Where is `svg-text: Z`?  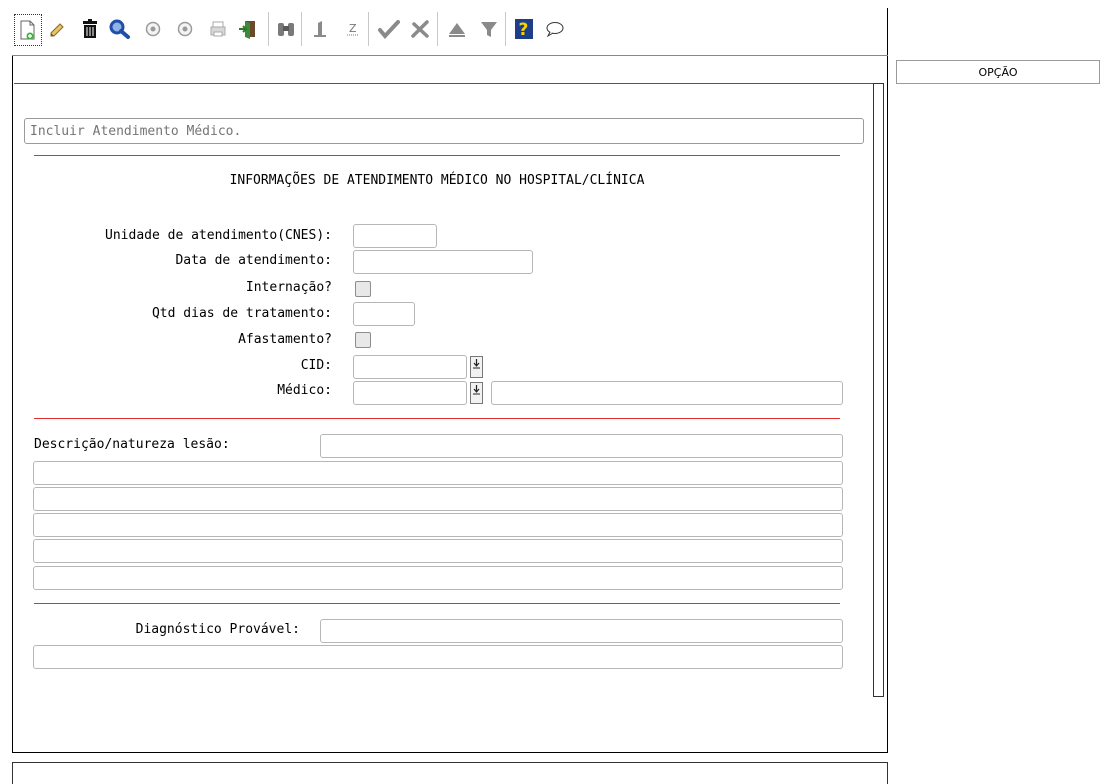 svg-text: Z is located at coordinates (353, 28).